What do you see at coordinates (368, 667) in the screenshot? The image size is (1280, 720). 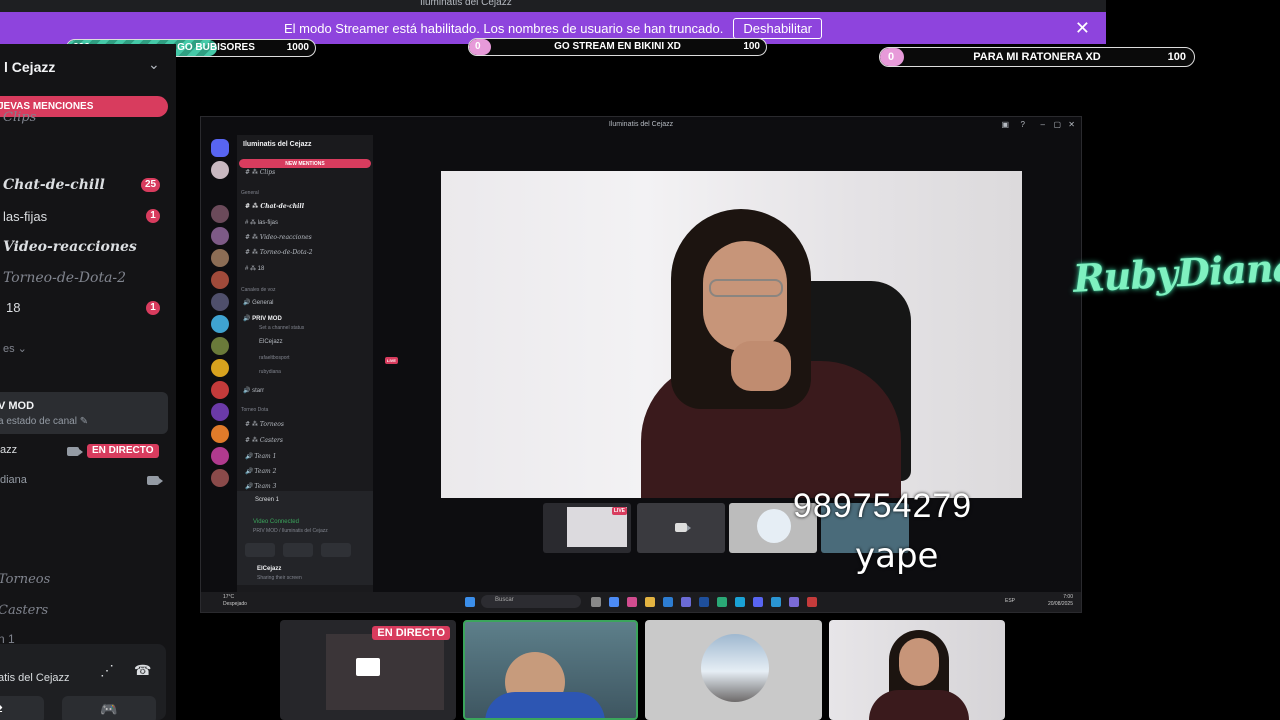 I see `screen-share-icon` at bounding box center [368, 667].